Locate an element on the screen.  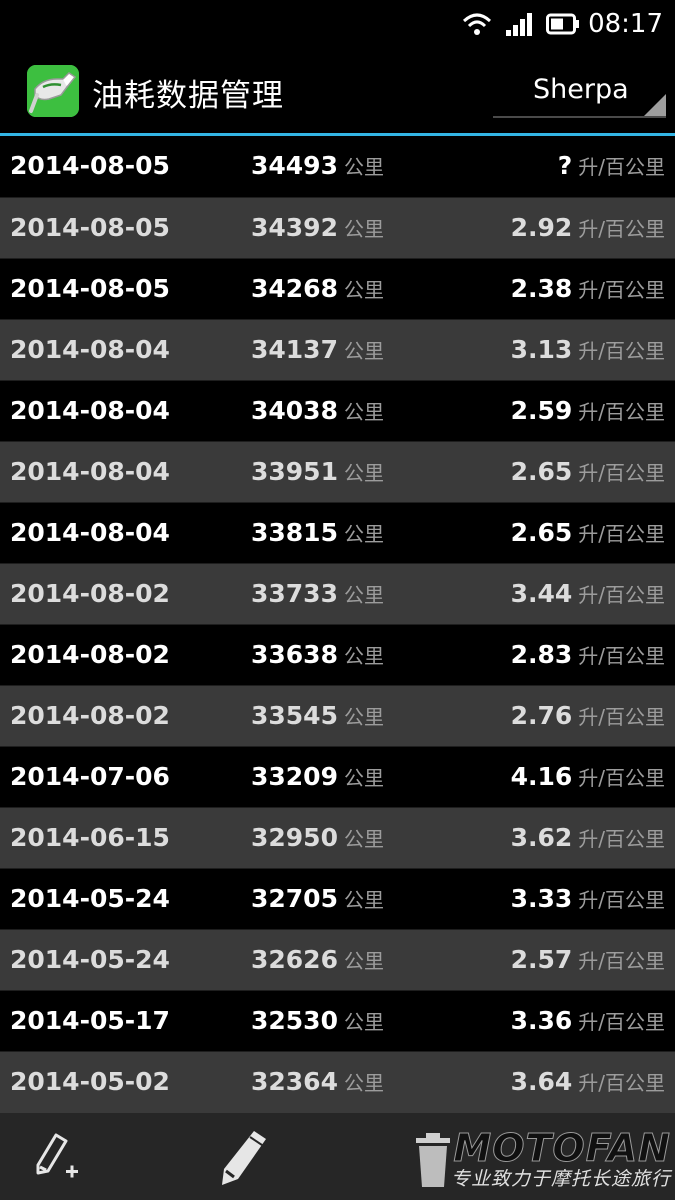
table-row: 2014-08-02 33733 公里 3.44 升/百公里 is located at coordinates (337, 593).